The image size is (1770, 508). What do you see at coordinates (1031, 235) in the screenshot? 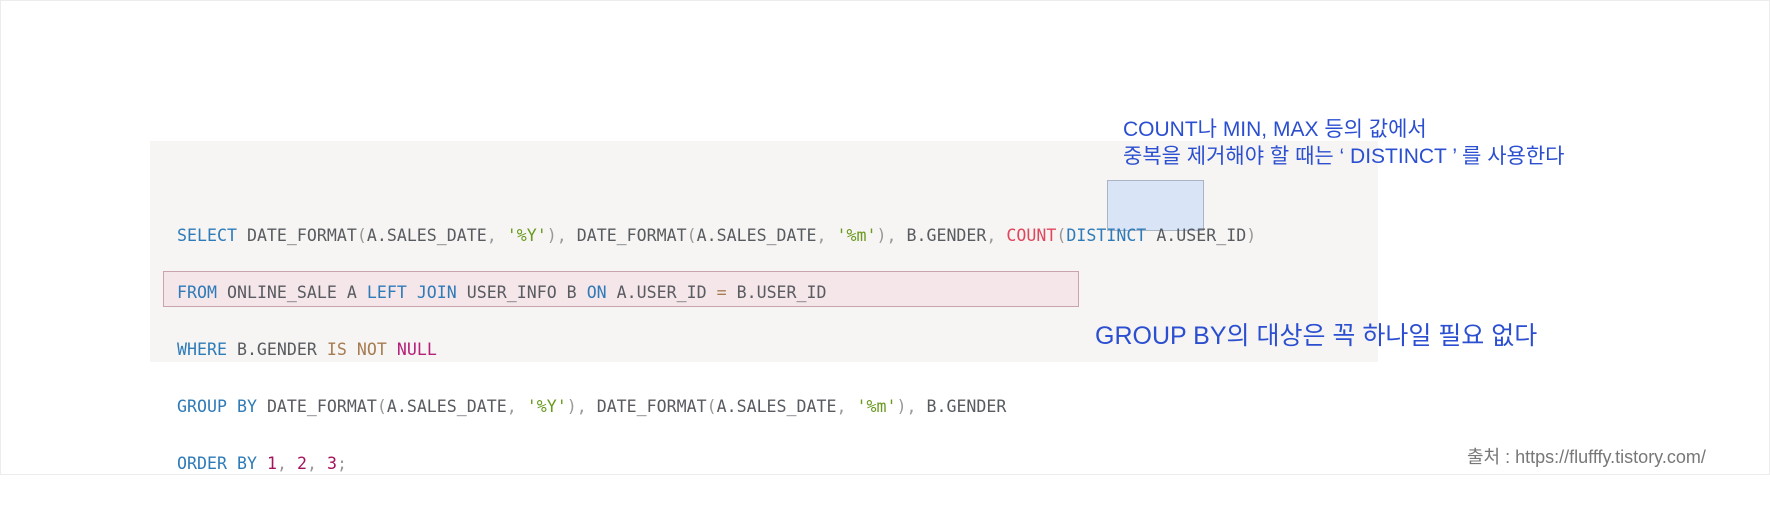
I see `function-count: COUNT` at bounding box center [1031, 235].